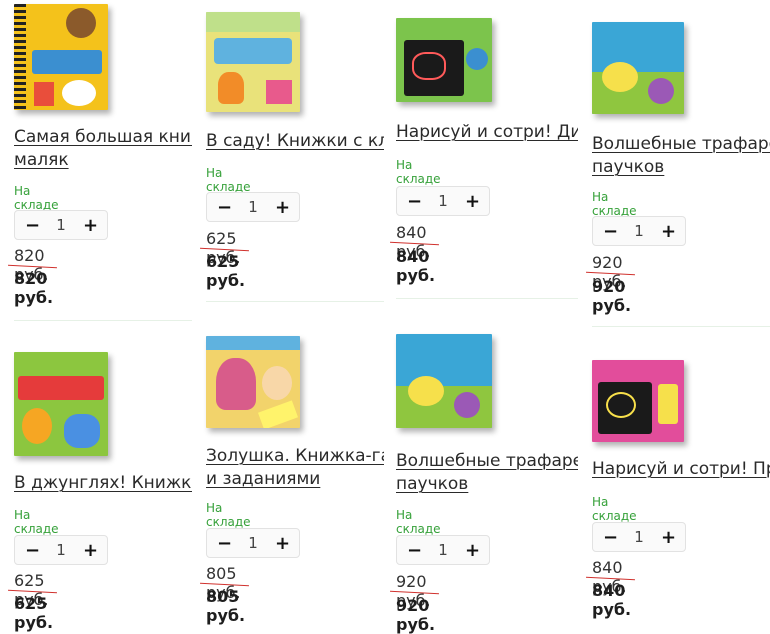 The image size is (770, 634). Describe the element at coordinates (295, 468) in the screenshot. I see `product-title-link: Золушка. Книжка-гарми заданиями` at that location.